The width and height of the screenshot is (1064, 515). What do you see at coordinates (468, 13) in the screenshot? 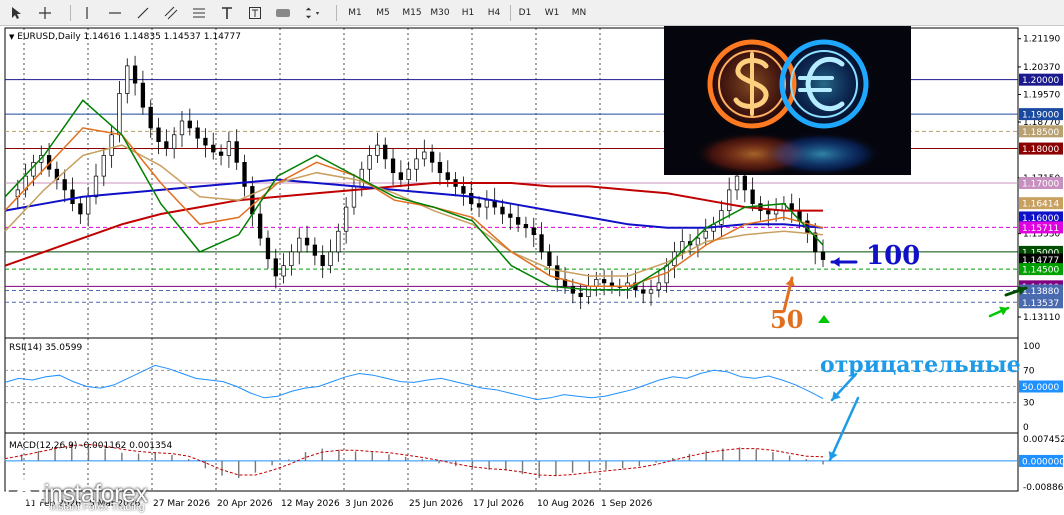
I see `timeframe-h1-button: H1` at bounding box center [468, 13].